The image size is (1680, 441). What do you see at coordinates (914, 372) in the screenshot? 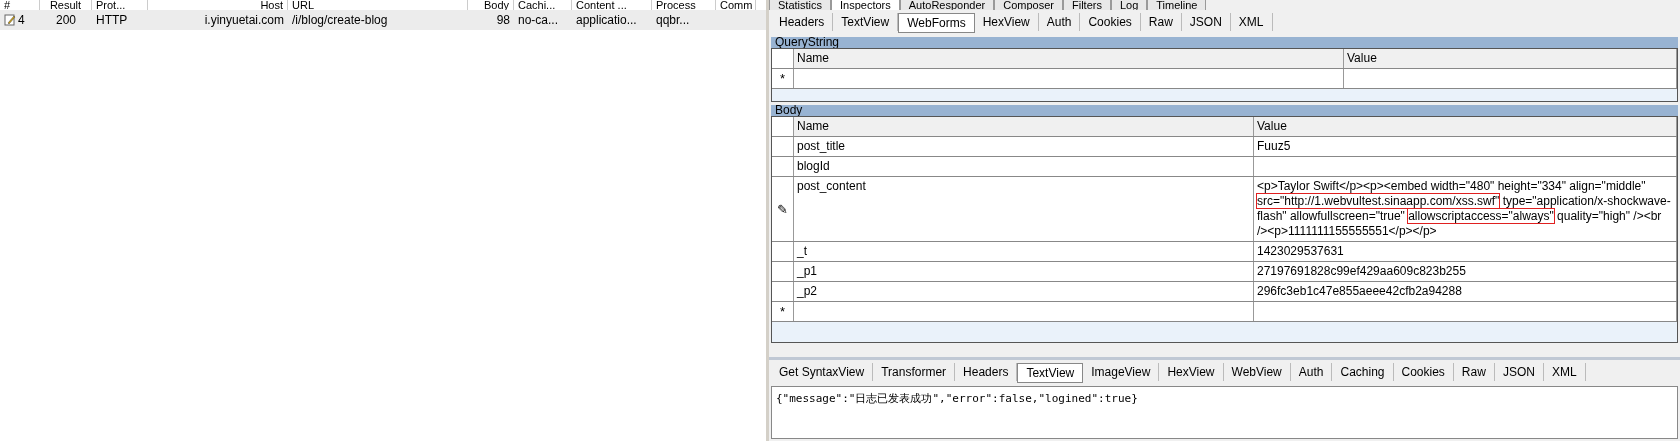
I see `tab: Transformer` at bounding box center [914, 372].